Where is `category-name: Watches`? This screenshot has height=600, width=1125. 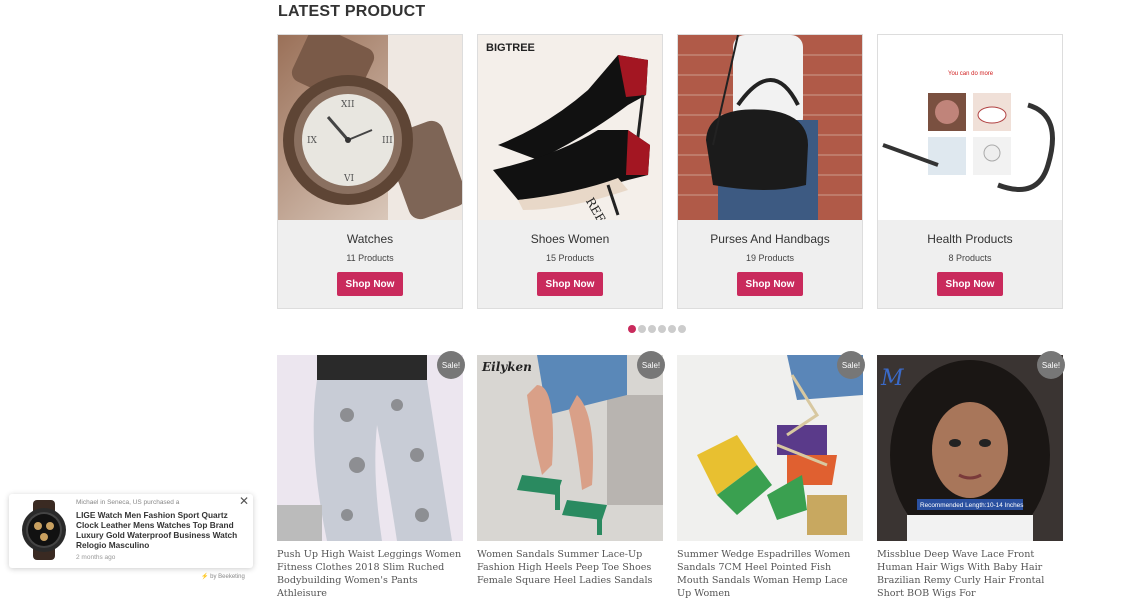
category-name: Watches is located at coordinates (370, 239).